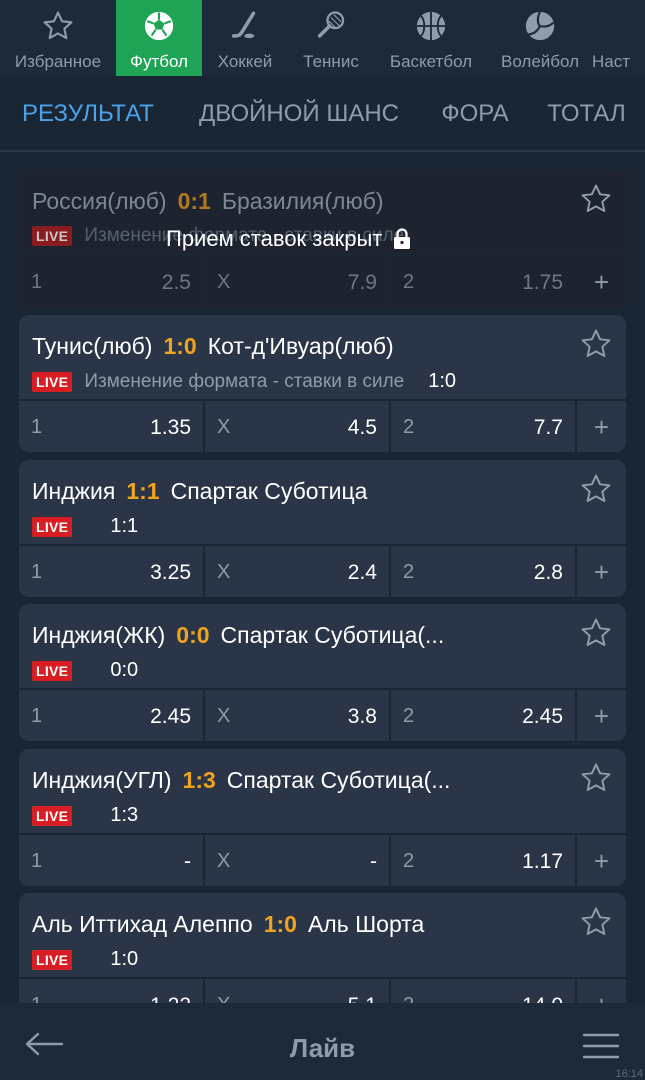  What do you see at coordinates (176, 282) in the screenshot?
I see `odds-value: 2.5` at bounding box center [176, 282].